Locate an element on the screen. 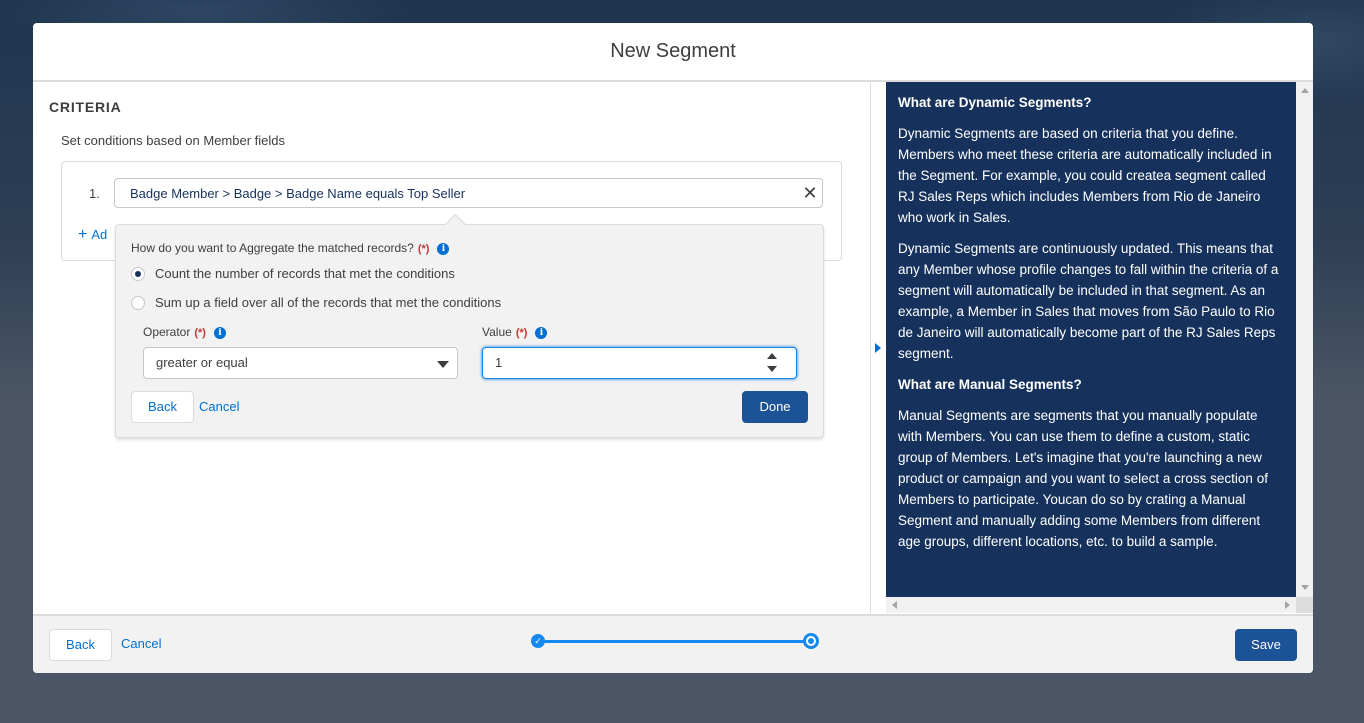 The width and height of the screenshot is (1364, 723). modal-footer: Back Cancel ✓ Save is located at coordinates (673, 643).